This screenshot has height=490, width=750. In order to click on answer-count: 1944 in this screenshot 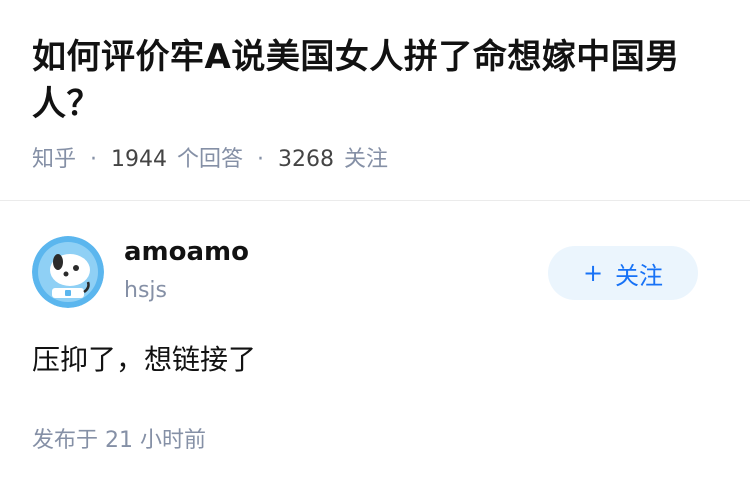, I will do `click(139, 159)`.